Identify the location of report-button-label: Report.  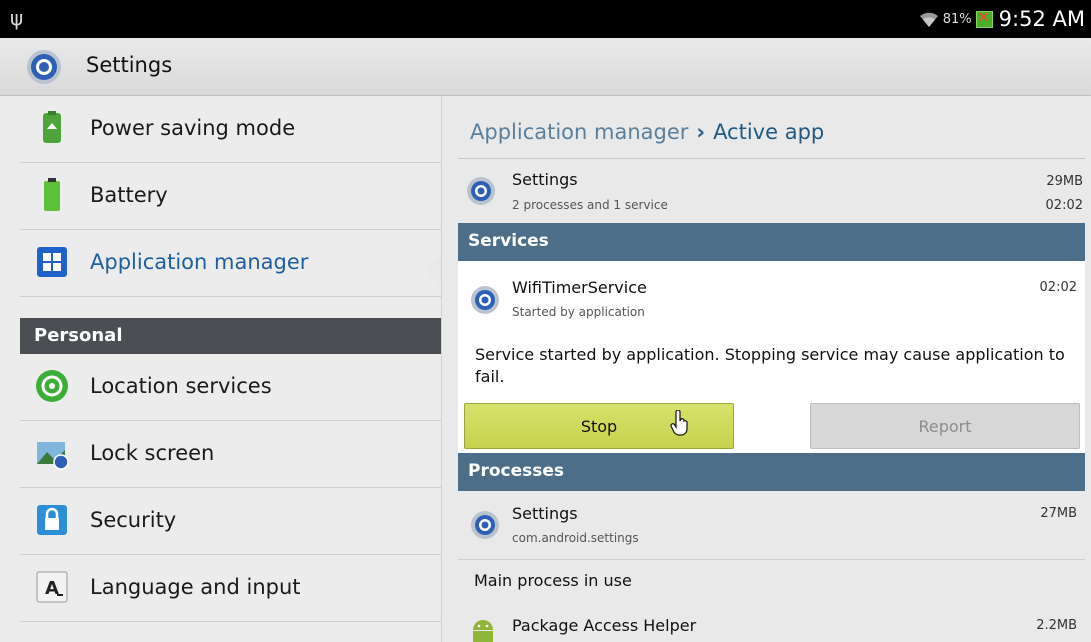
(945, 426).